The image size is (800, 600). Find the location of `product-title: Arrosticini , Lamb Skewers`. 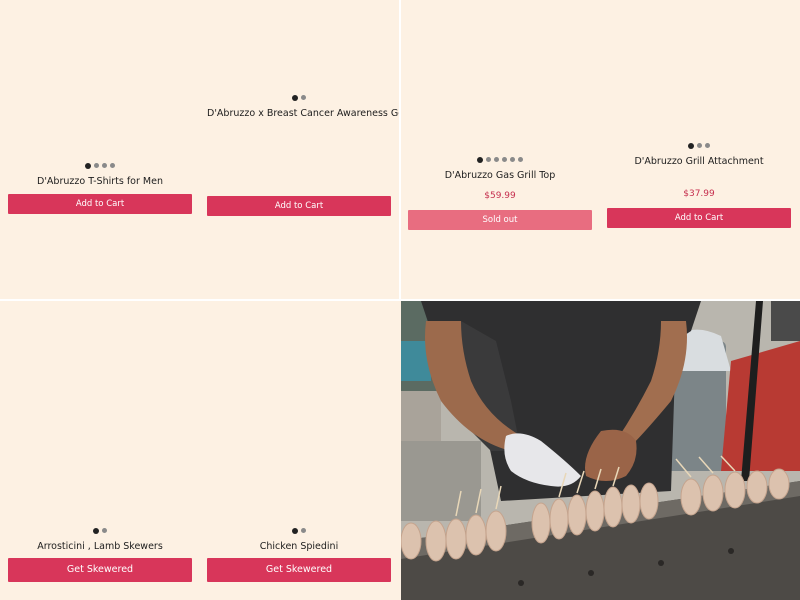

product-title: Arrosticini , Lamb Skewers is located at coordinates (100, 546).